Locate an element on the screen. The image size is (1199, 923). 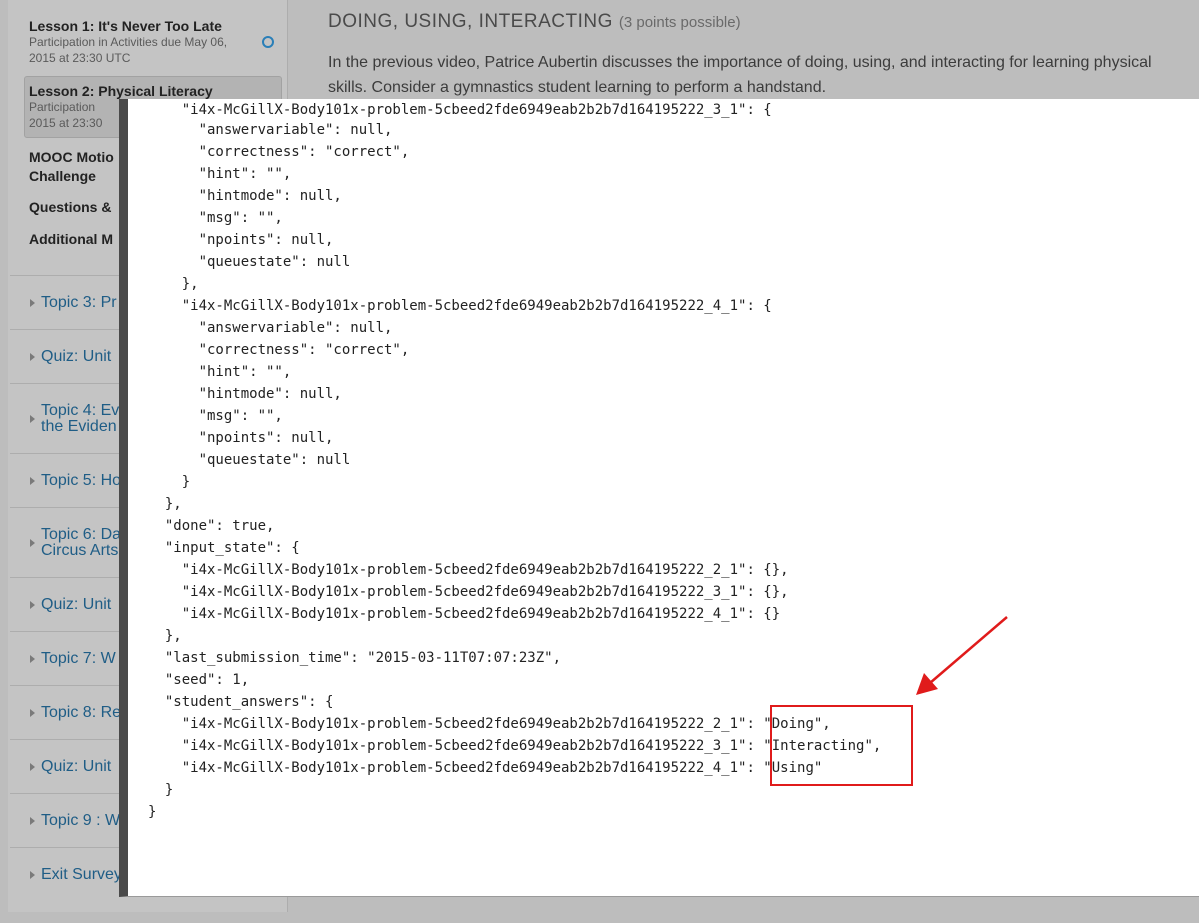
problem-title: DOING, USING, INTERACTING is located at coordinates (470, 21).